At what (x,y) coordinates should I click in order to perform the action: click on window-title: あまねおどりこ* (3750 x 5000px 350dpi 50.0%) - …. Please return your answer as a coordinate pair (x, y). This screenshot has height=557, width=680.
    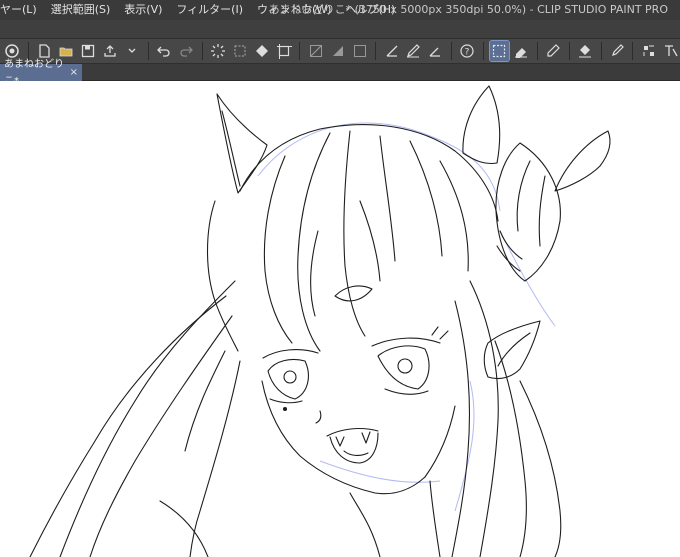
    Looking at the image, I should click on (468, 9).